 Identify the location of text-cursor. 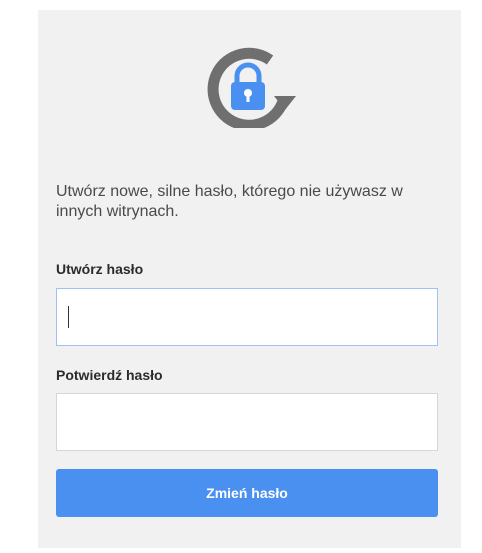
(68, 317).